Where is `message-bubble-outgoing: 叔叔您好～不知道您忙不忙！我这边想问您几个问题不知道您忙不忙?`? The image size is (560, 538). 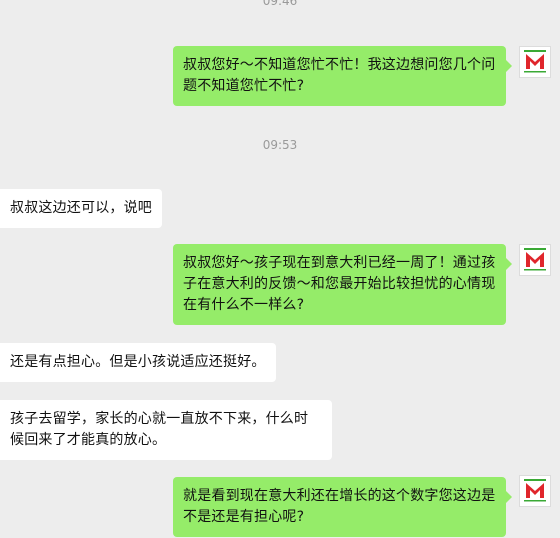
message-bubble-outgoing: 叔叔您好～不知道您忙不忙！我这边想问您几个问题不知道您忙不忙? is located at coordinates (342, 76).